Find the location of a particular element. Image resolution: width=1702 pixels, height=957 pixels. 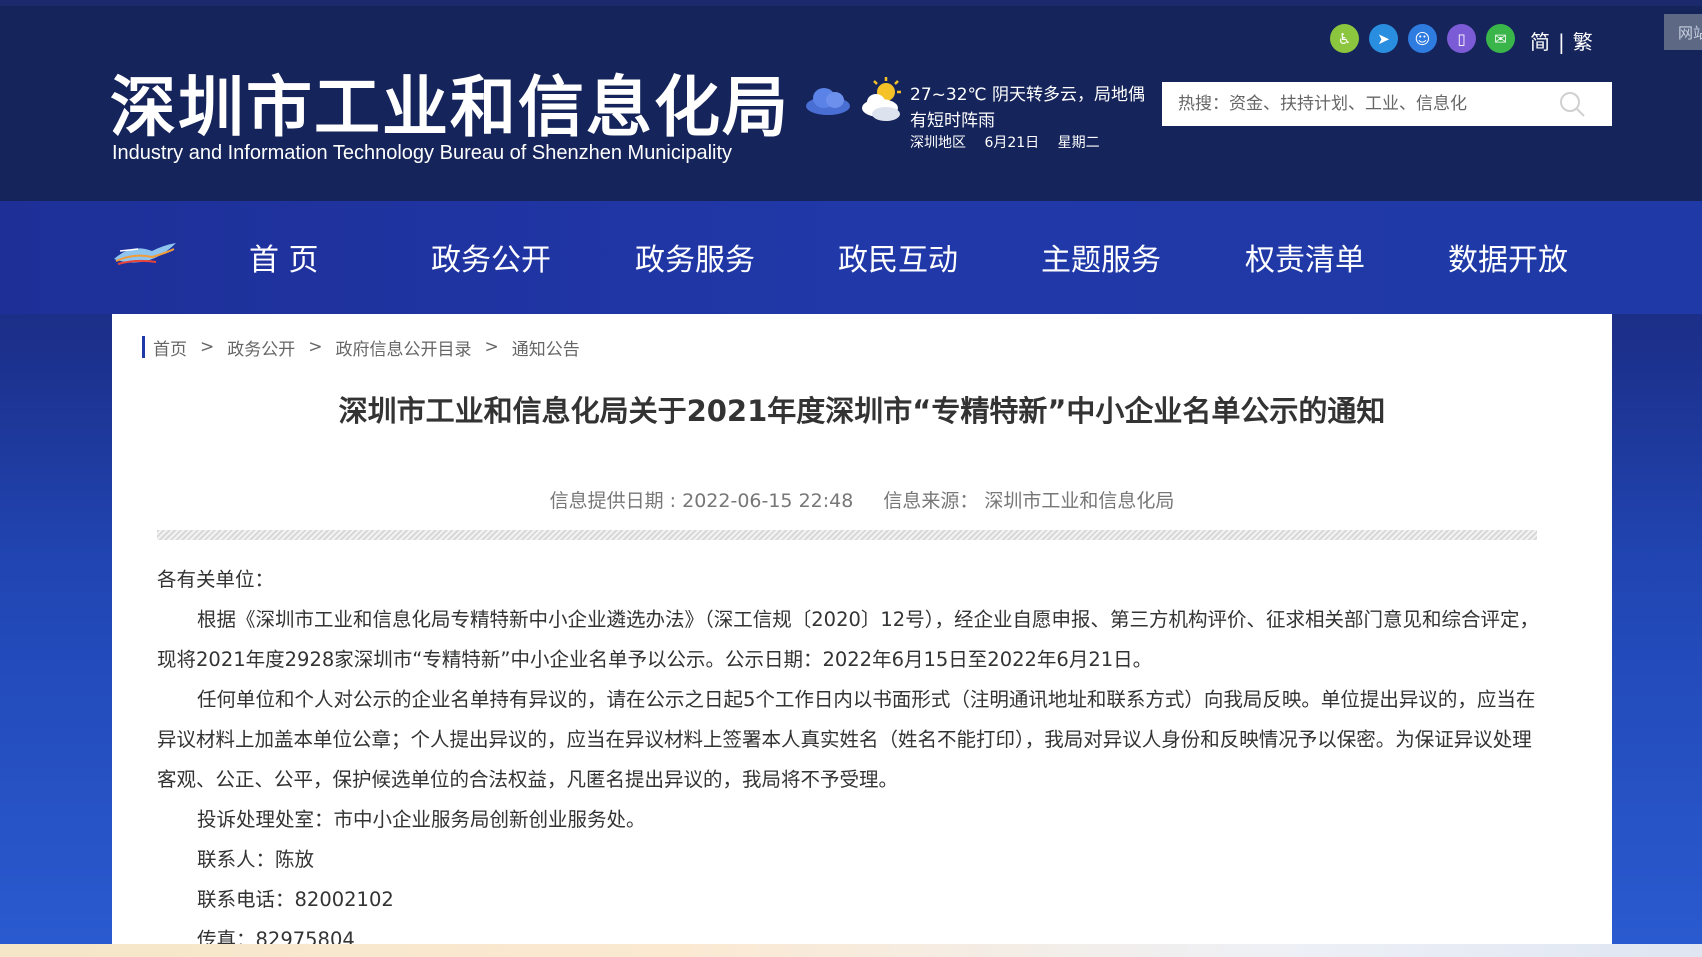

corner-tab: 网站 is located at coordinates (1683, 32).